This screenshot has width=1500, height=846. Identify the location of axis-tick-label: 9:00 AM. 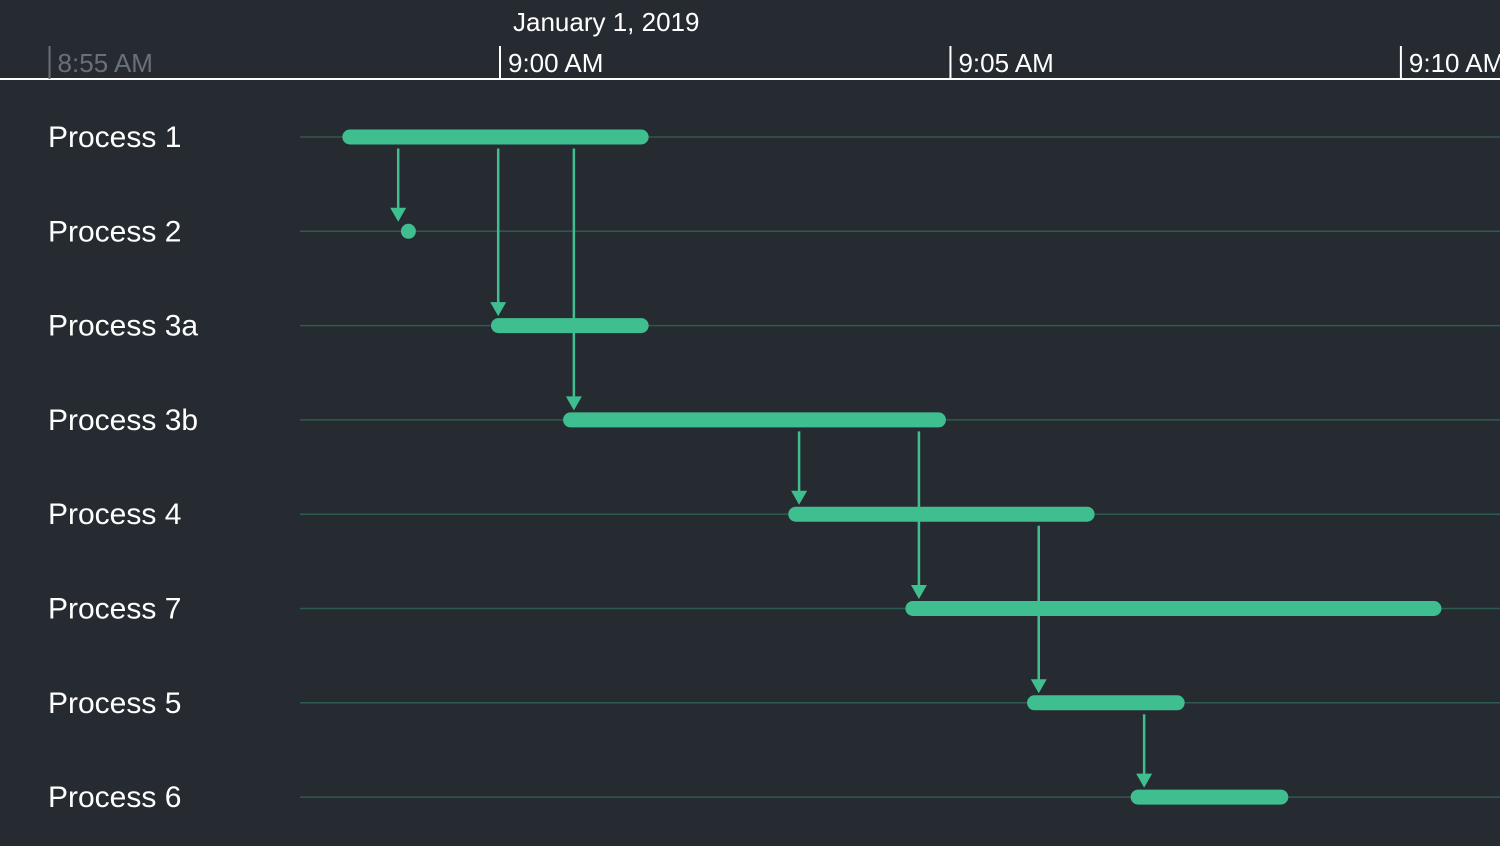
(555, 63).